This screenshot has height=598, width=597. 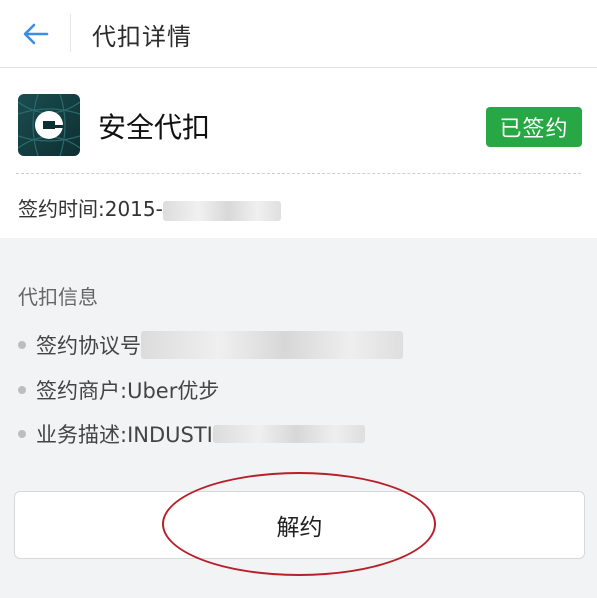 What do you see at coordinates (534, 127) in the screenshot?
I see `status-badge: 已签约` at bounding box center [534, 127].